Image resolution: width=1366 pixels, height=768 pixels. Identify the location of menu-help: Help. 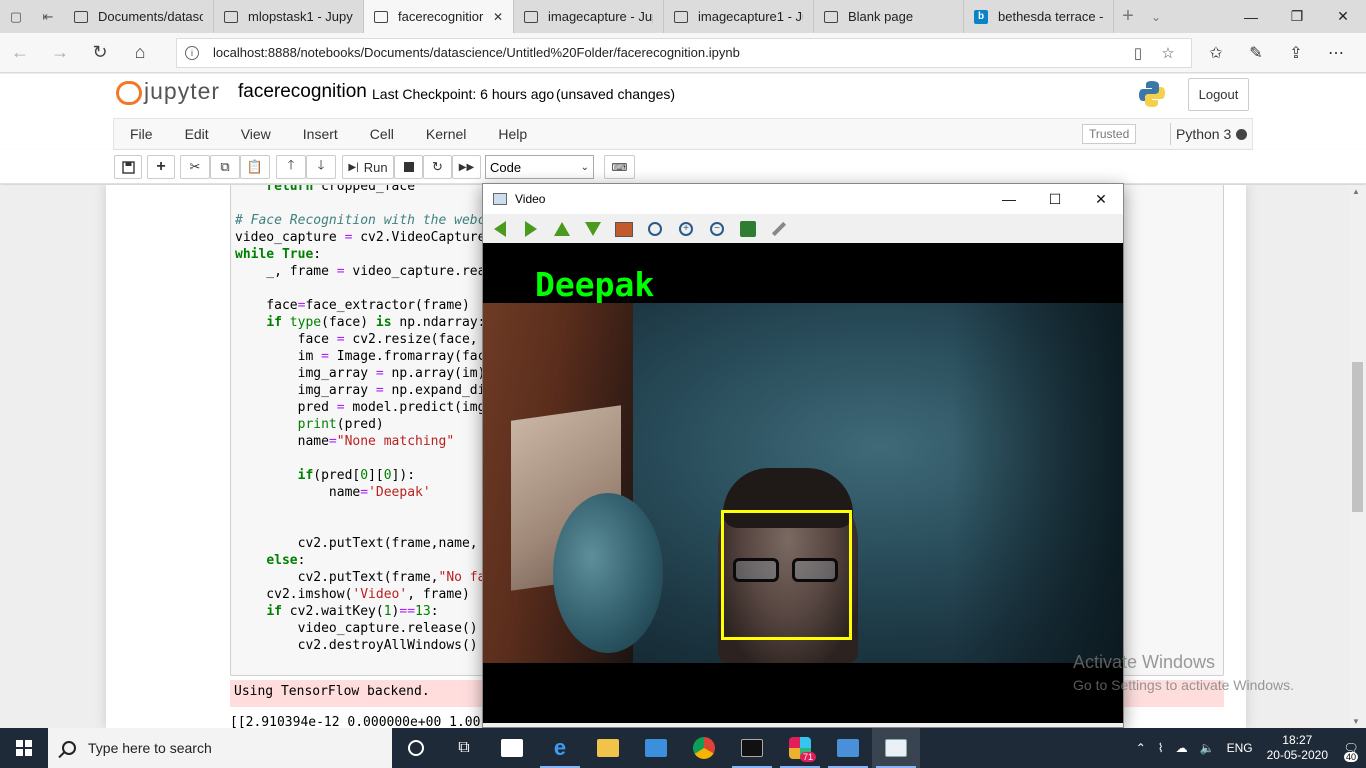
(512, 134).